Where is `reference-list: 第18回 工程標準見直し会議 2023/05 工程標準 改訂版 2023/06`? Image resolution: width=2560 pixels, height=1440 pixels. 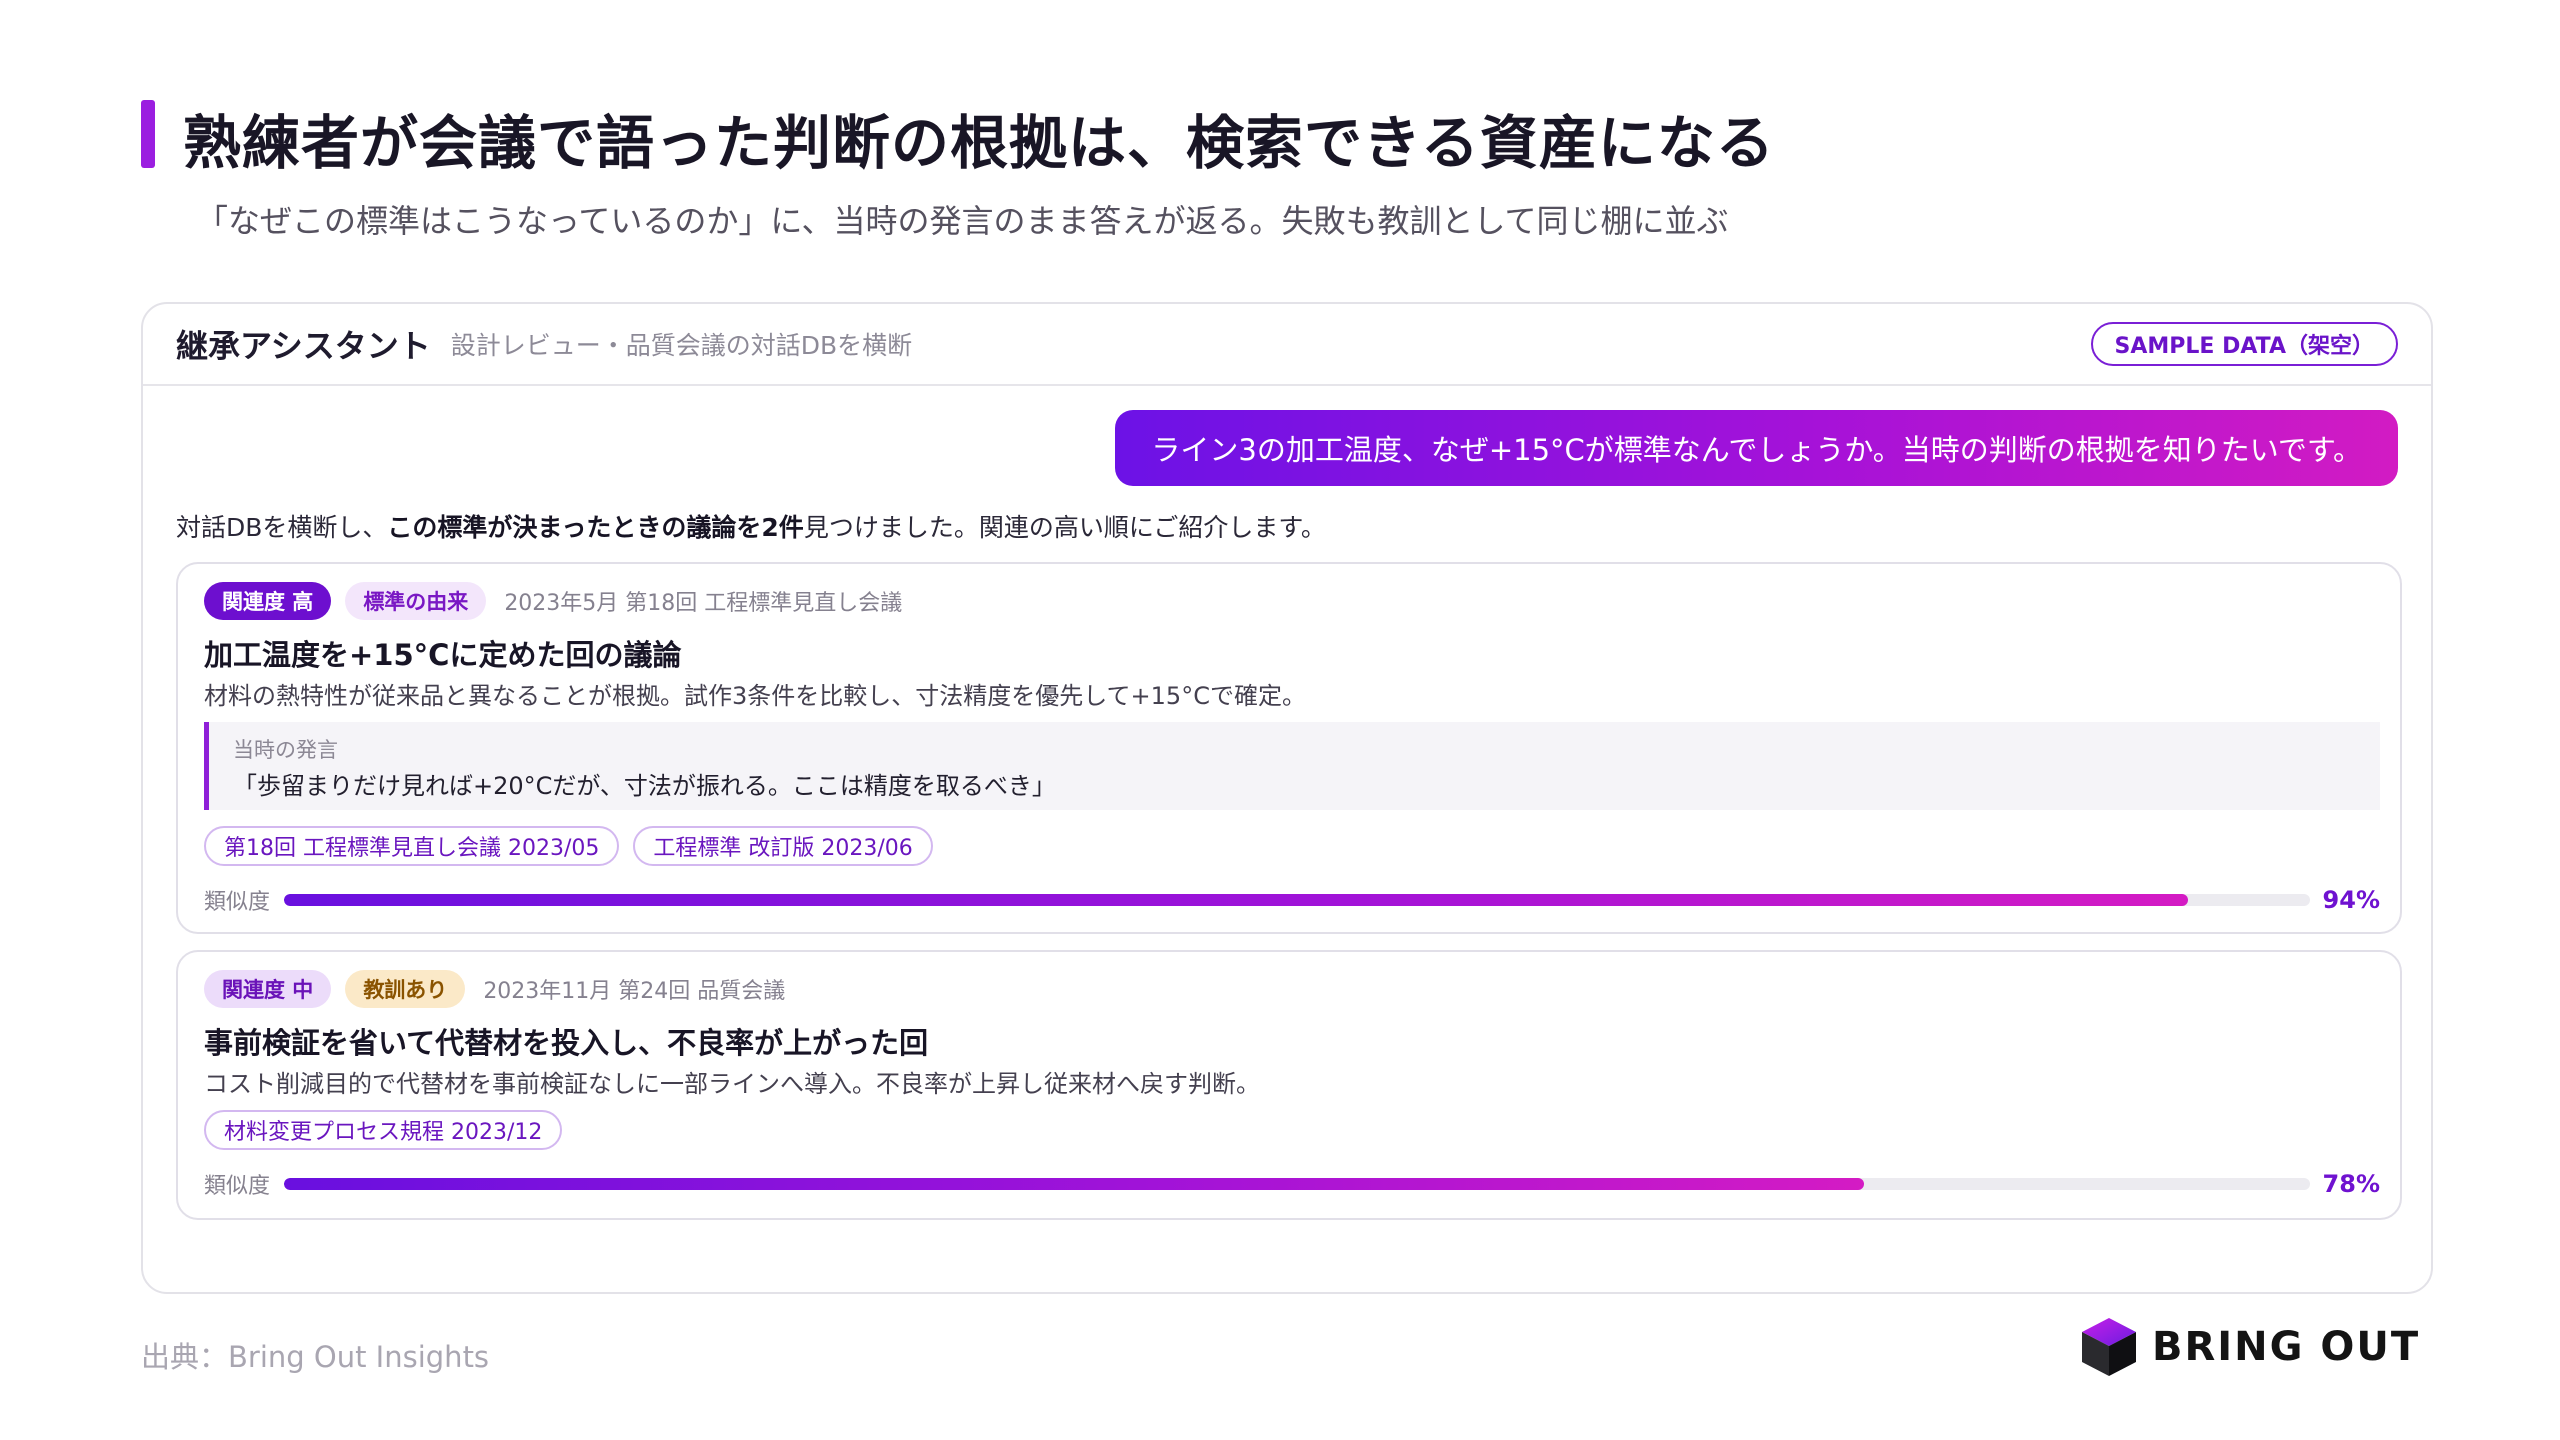 reference-list: 第18回 工程標準見直し会議 2023/05 工程標準 改訂版 2023/06 is located at coordinates (575, 846).